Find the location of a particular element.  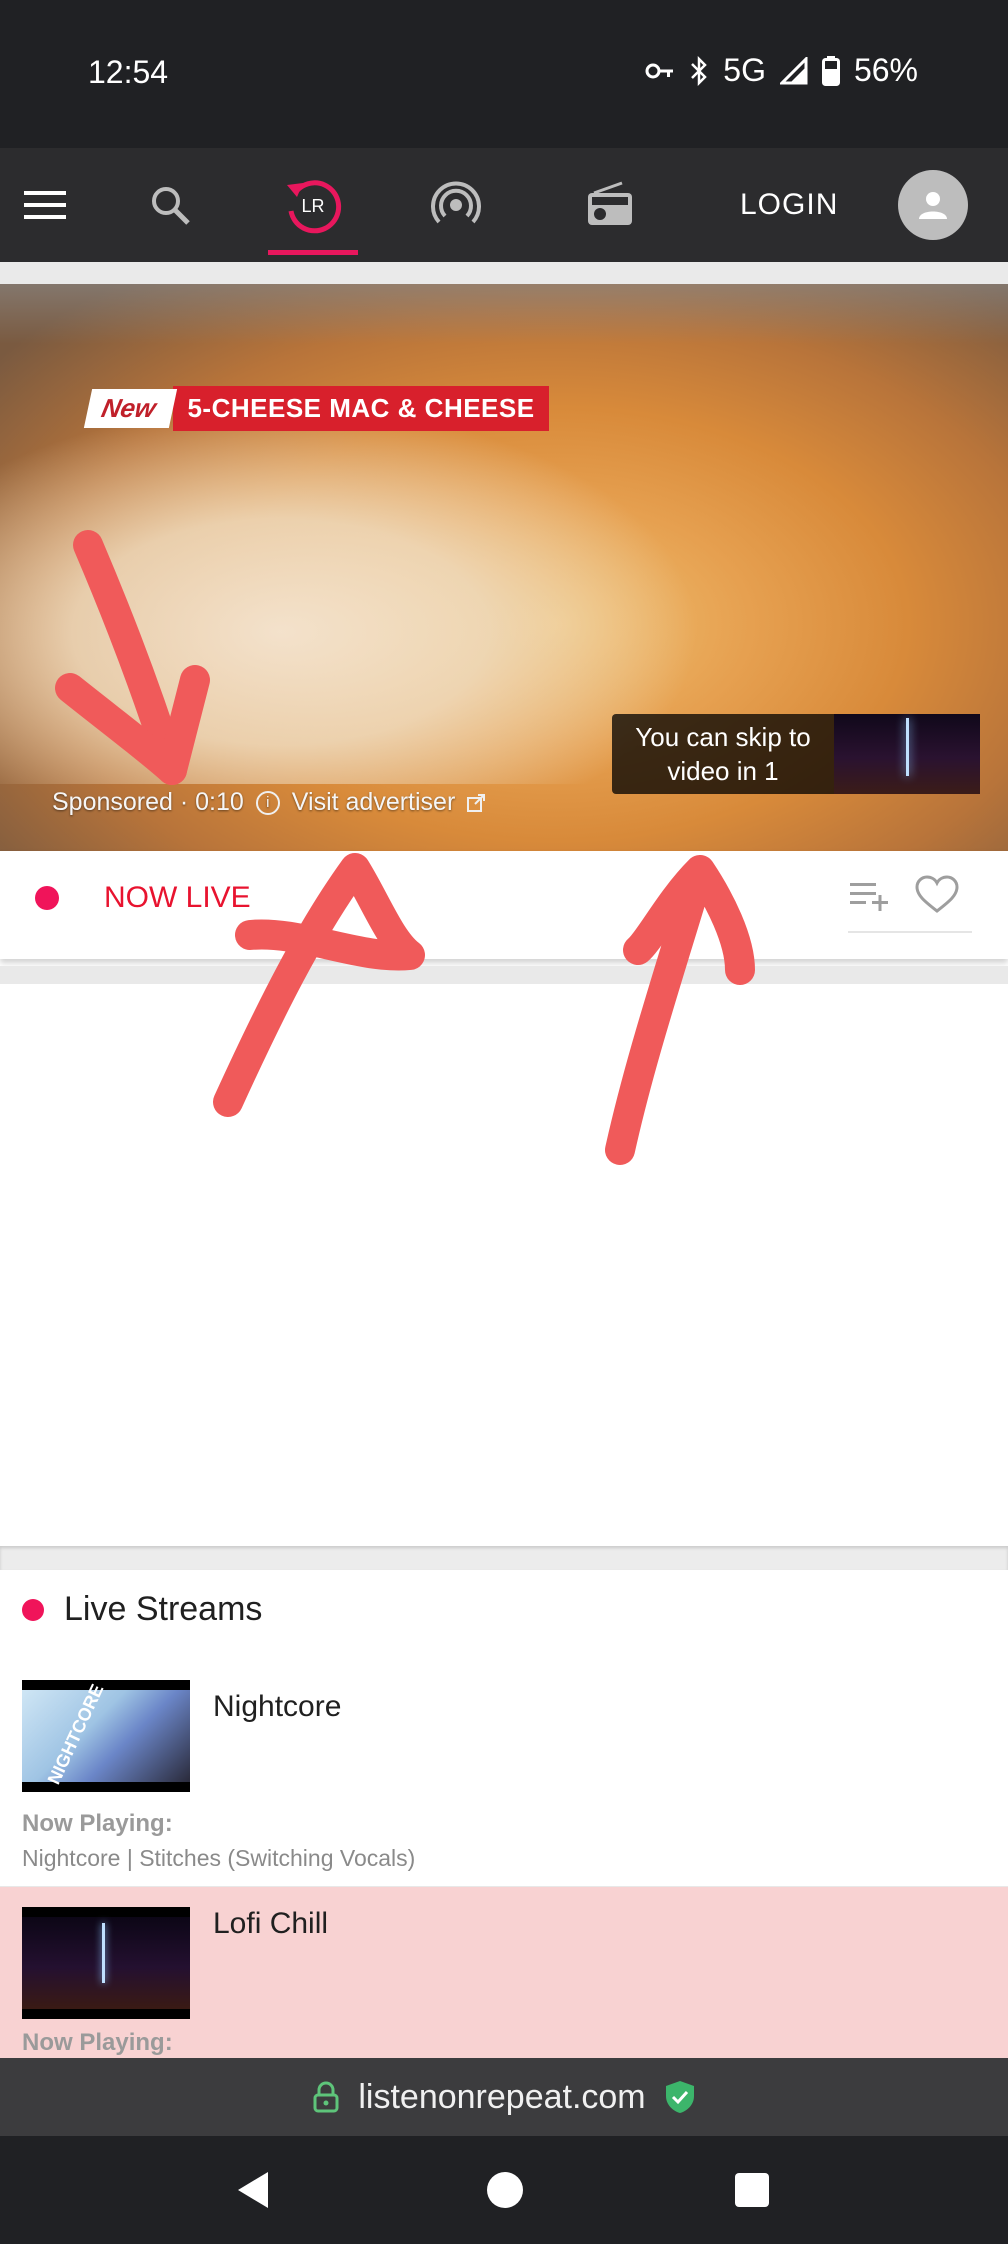

podcast-tab is located at coordinates (456, 205).